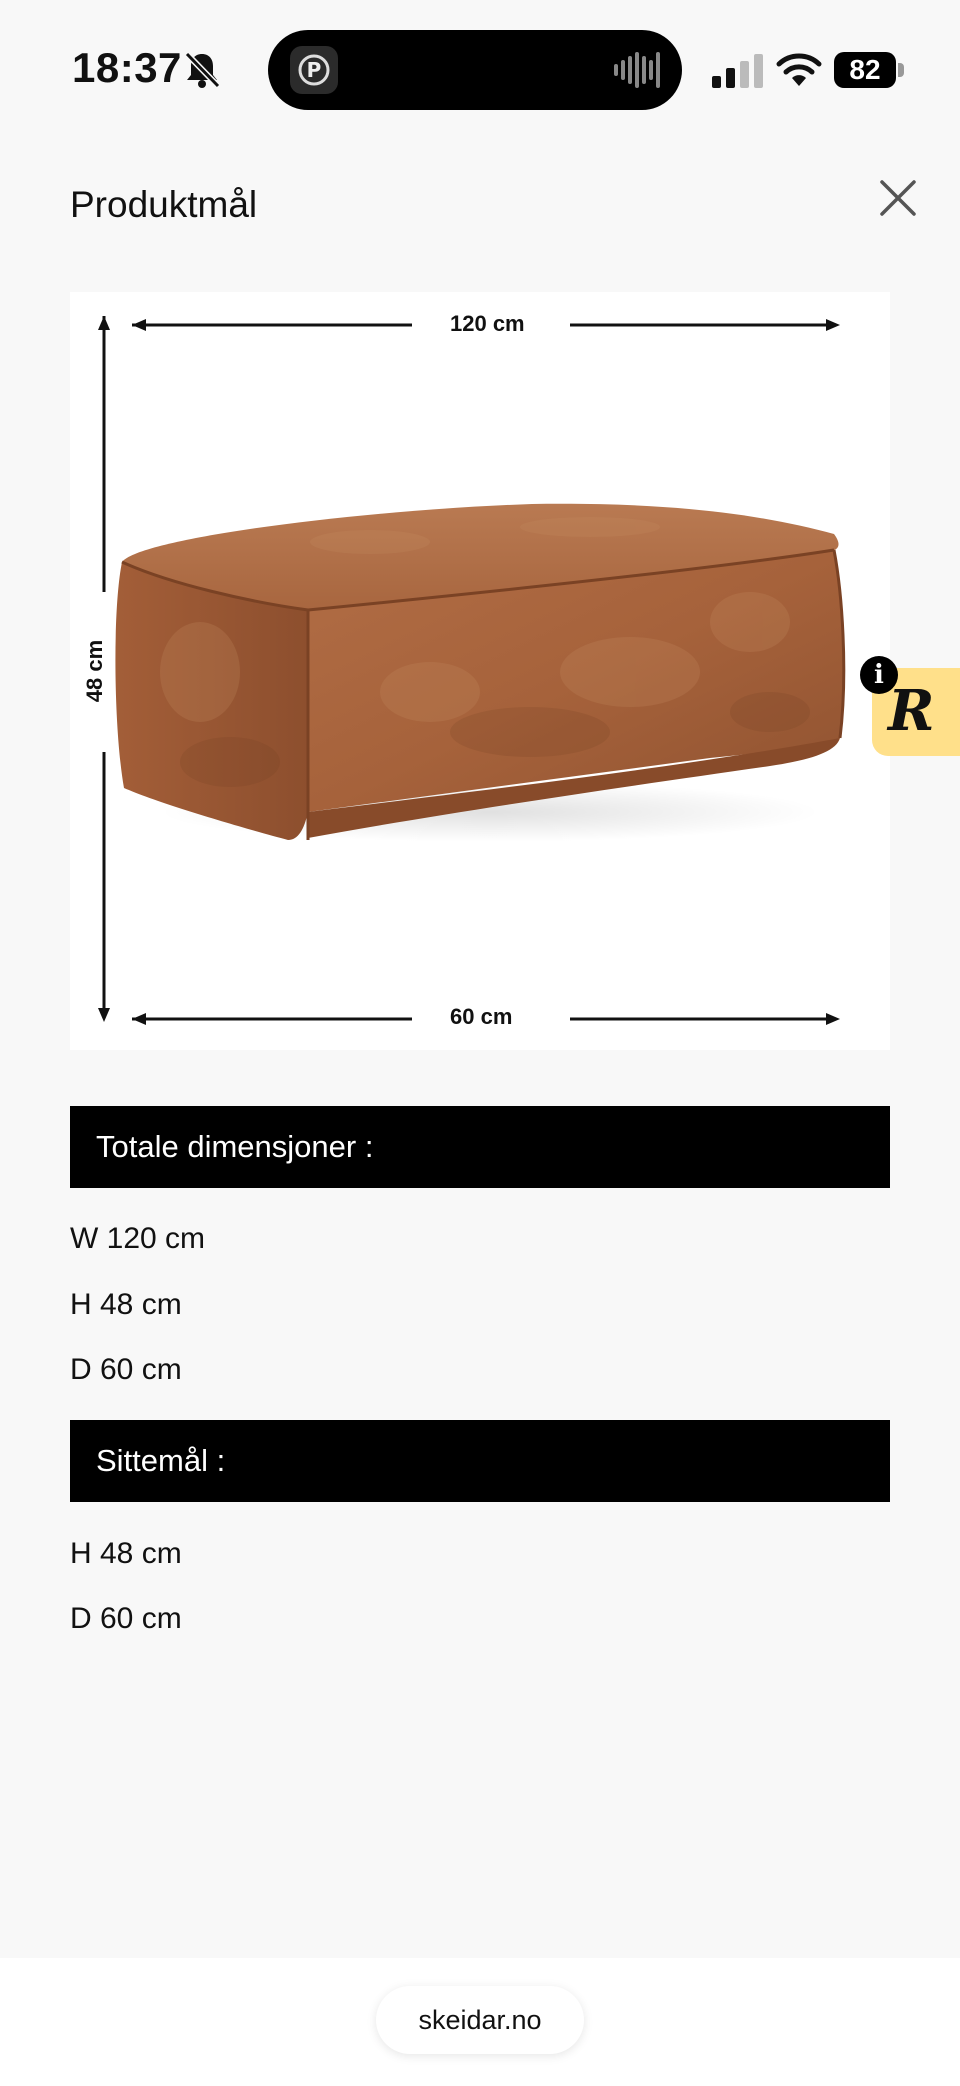 This screenshot has width=960, height=2086. What do you see at coordinates (481, 1017) in the screenshot?
I see `depth-label: 60 cm` at bounding box center [481, 1017].